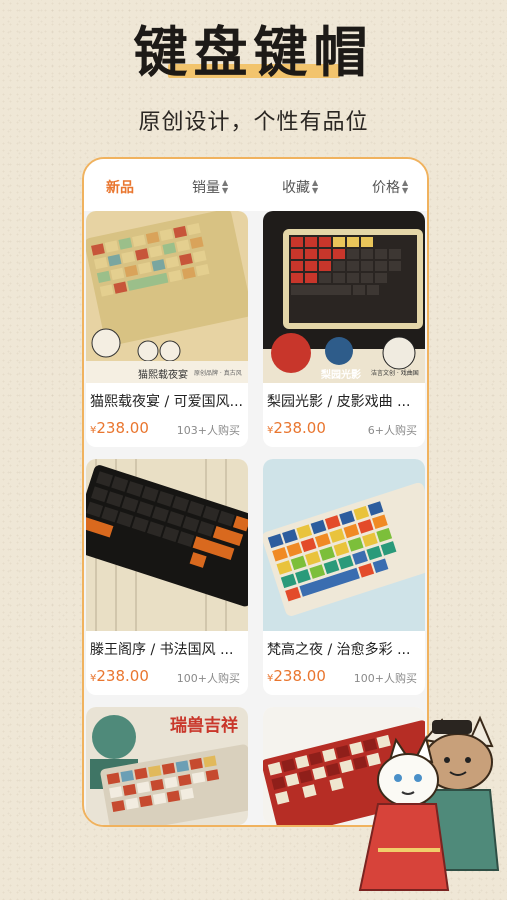  I want to click on tab-price: 价格 ▲ ▼, so click(390, 187).